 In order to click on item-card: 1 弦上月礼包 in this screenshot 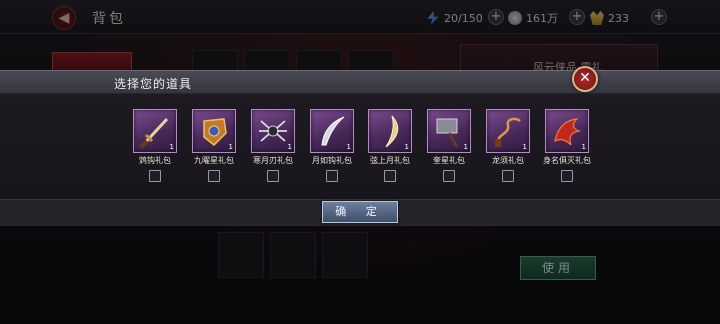, I will do `click(390, 145)`.